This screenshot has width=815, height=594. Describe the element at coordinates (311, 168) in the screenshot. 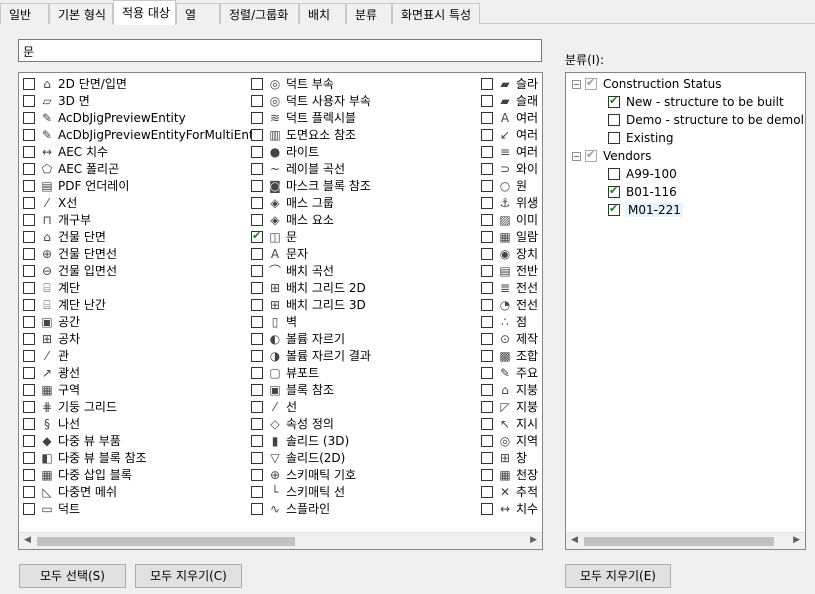

I see `list-item: ~ 레이블 곡선` at that location.